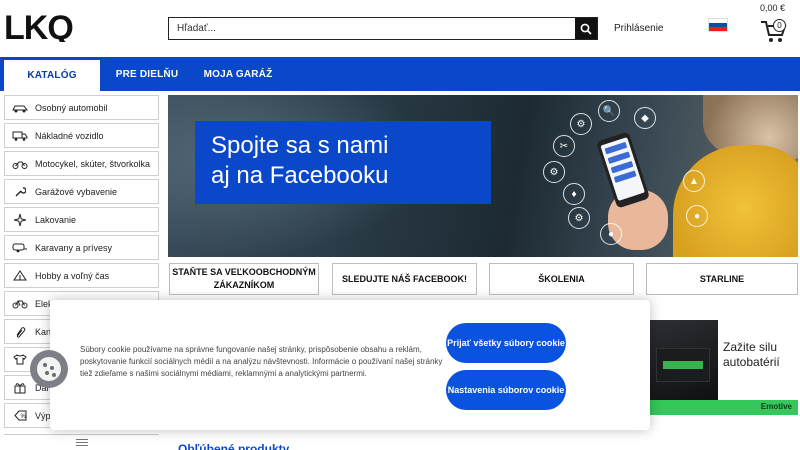 The image size is (800, 450). Describe the element at coordinates (694, 181) in the screenshot. I see `network-node-icon: ▲` at that location.